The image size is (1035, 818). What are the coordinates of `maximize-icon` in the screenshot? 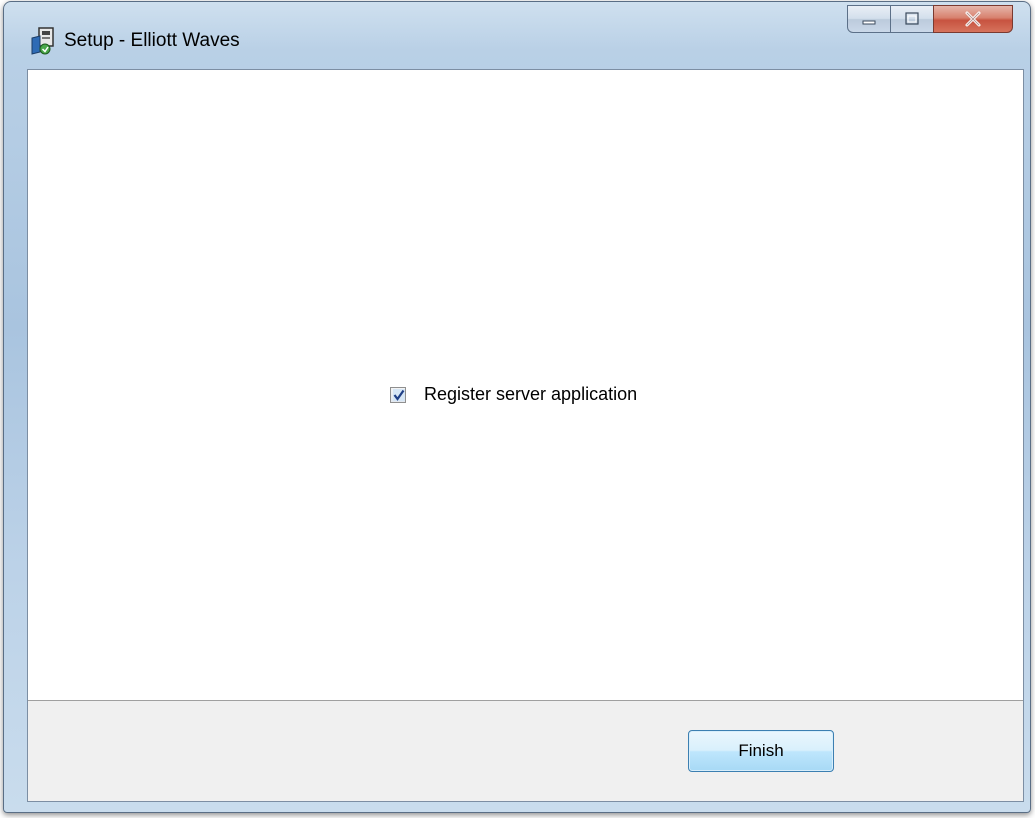 It's located at (912, 18).